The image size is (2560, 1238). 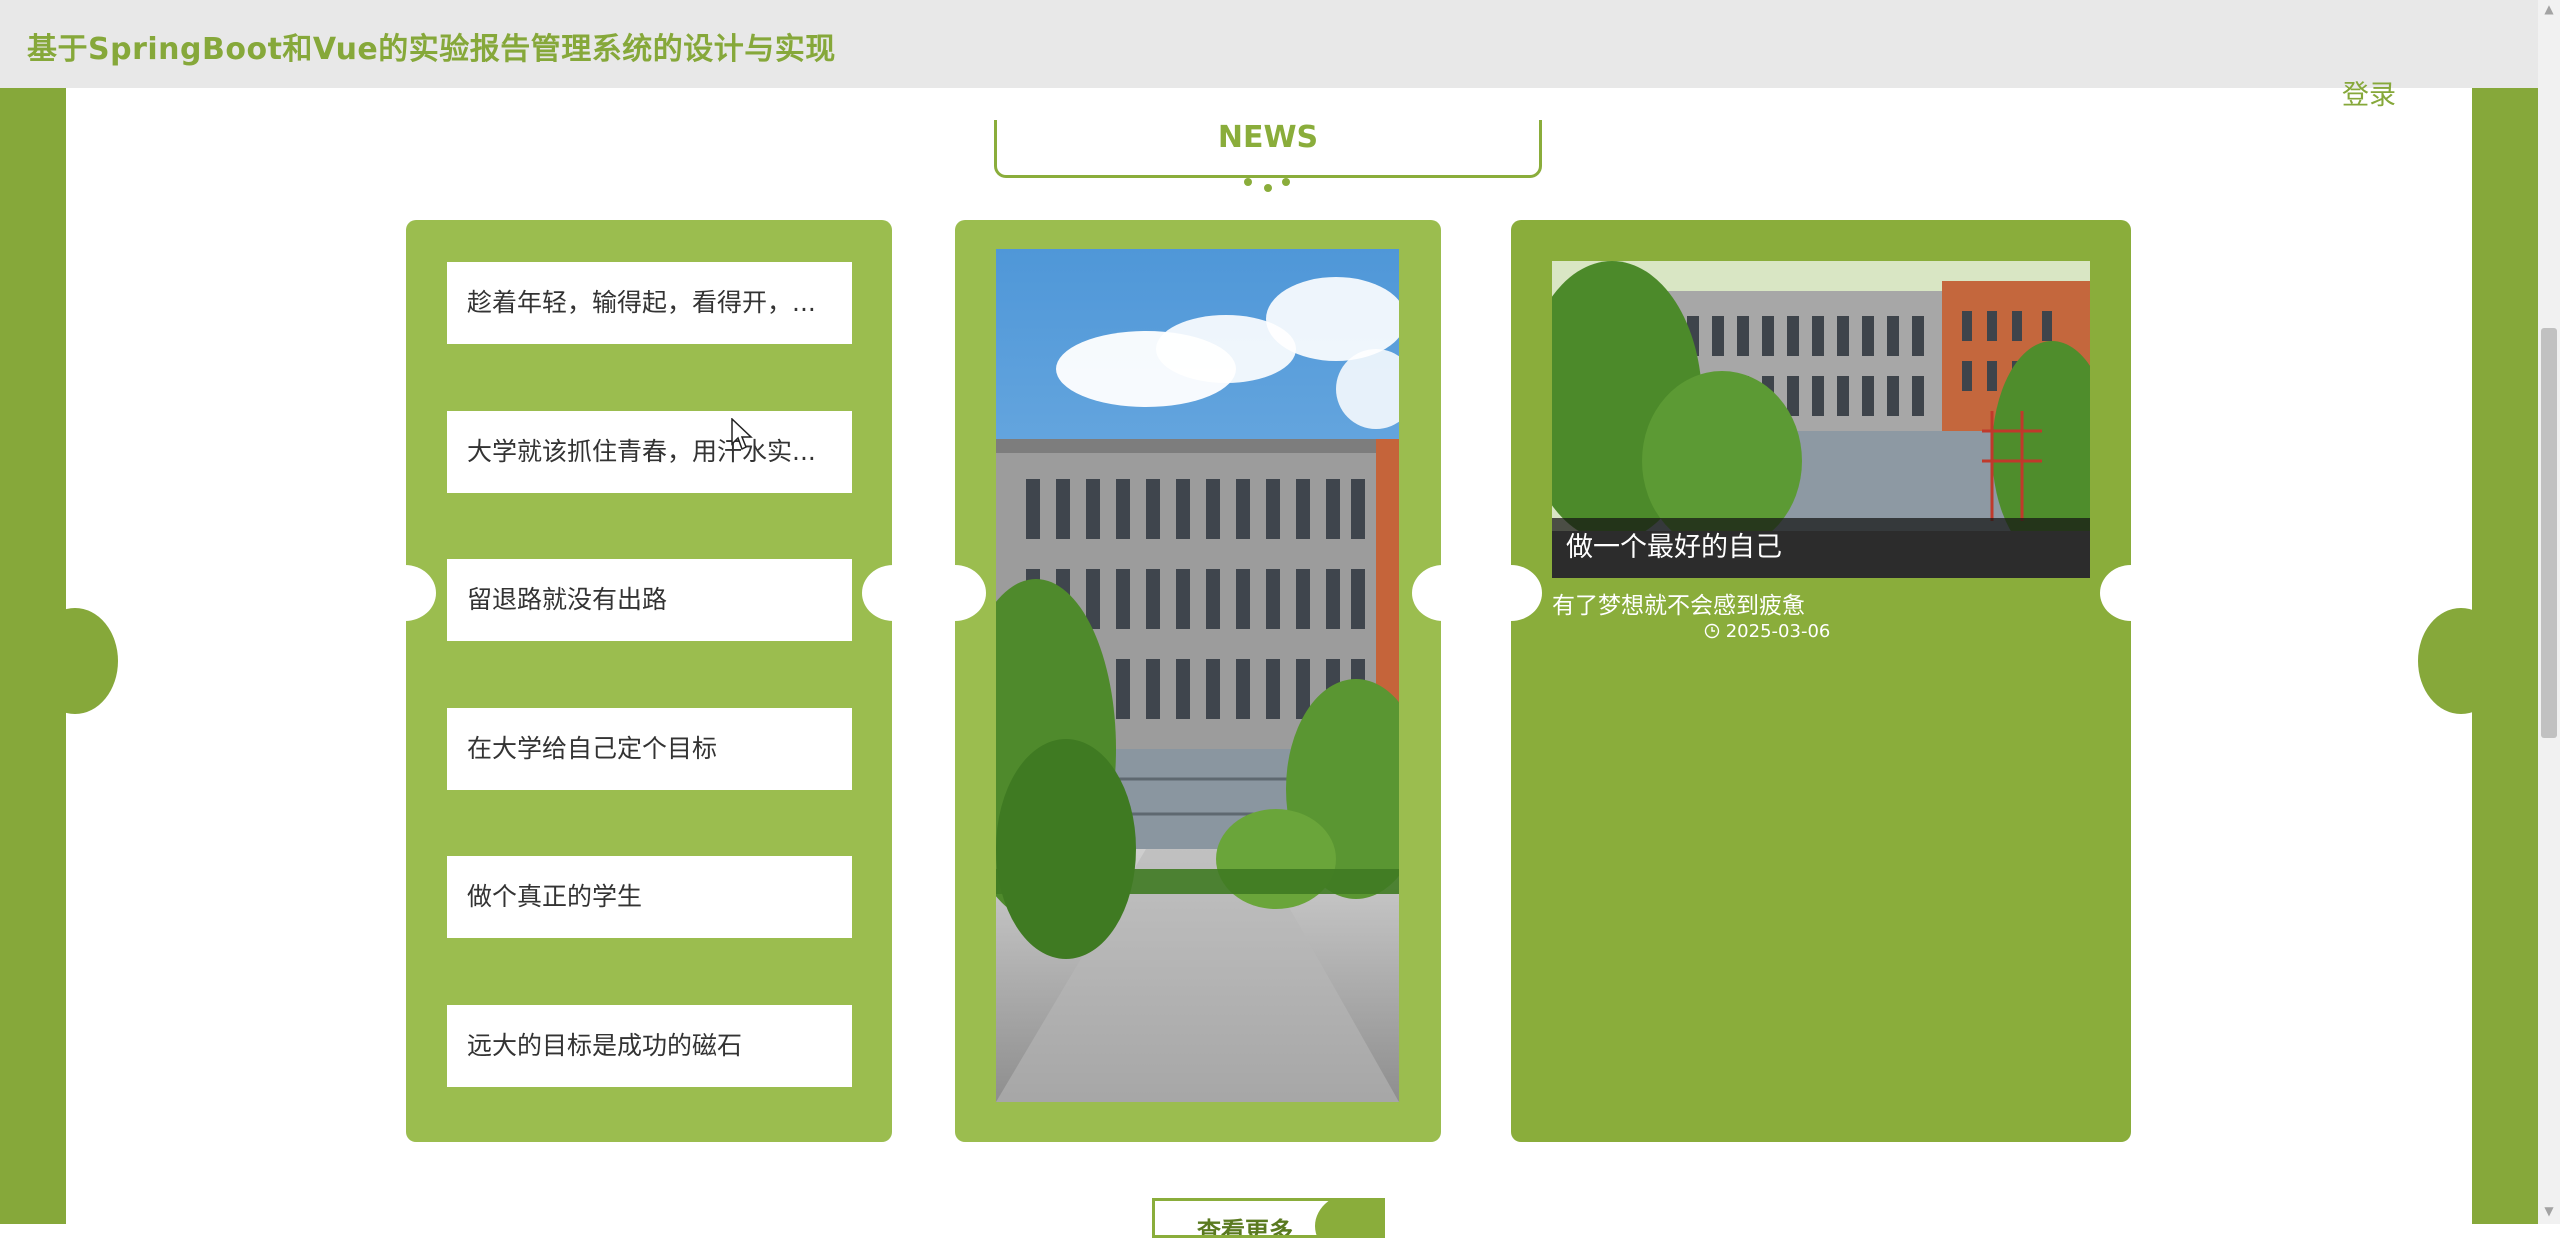 What do you see at coordinates (649, 681) in the screenshot?
I see `news-list-panel` at bounding box center [649, 681].